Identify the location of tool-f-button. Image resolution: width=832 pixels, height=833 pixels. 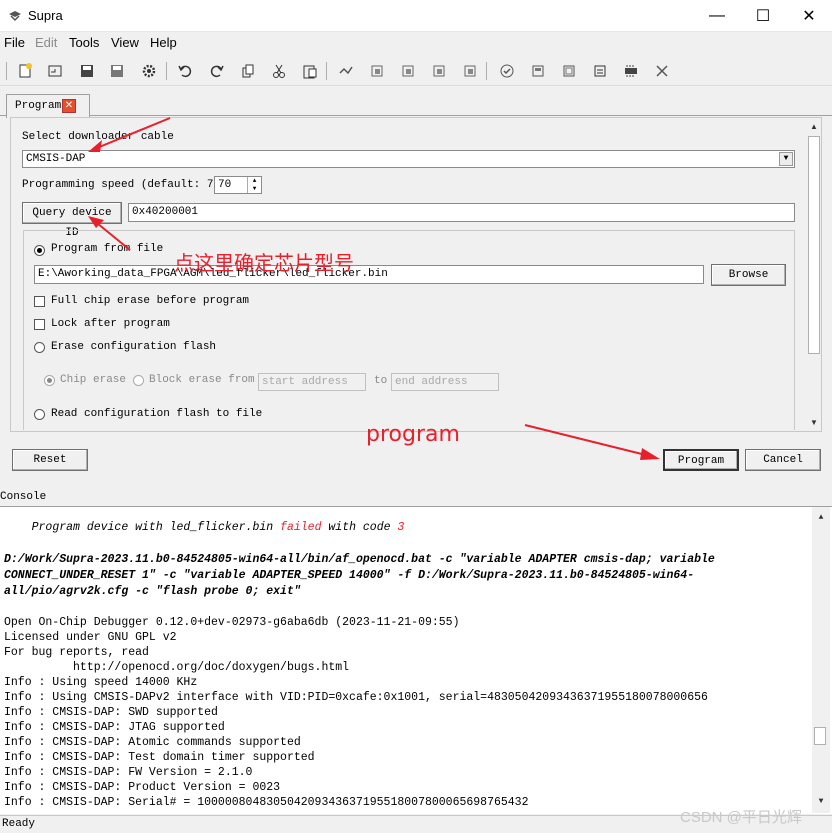
(538, 71).